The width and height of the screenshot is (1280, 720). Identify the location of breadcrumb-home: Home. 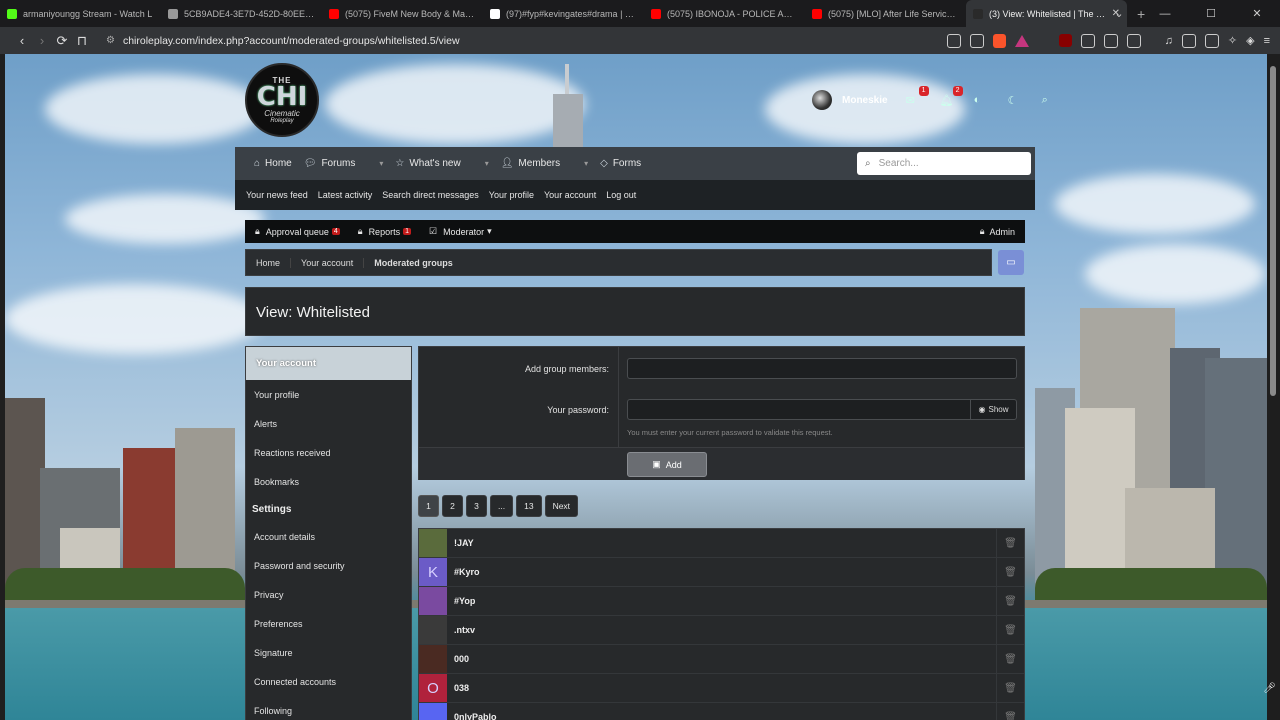
(269, 262).